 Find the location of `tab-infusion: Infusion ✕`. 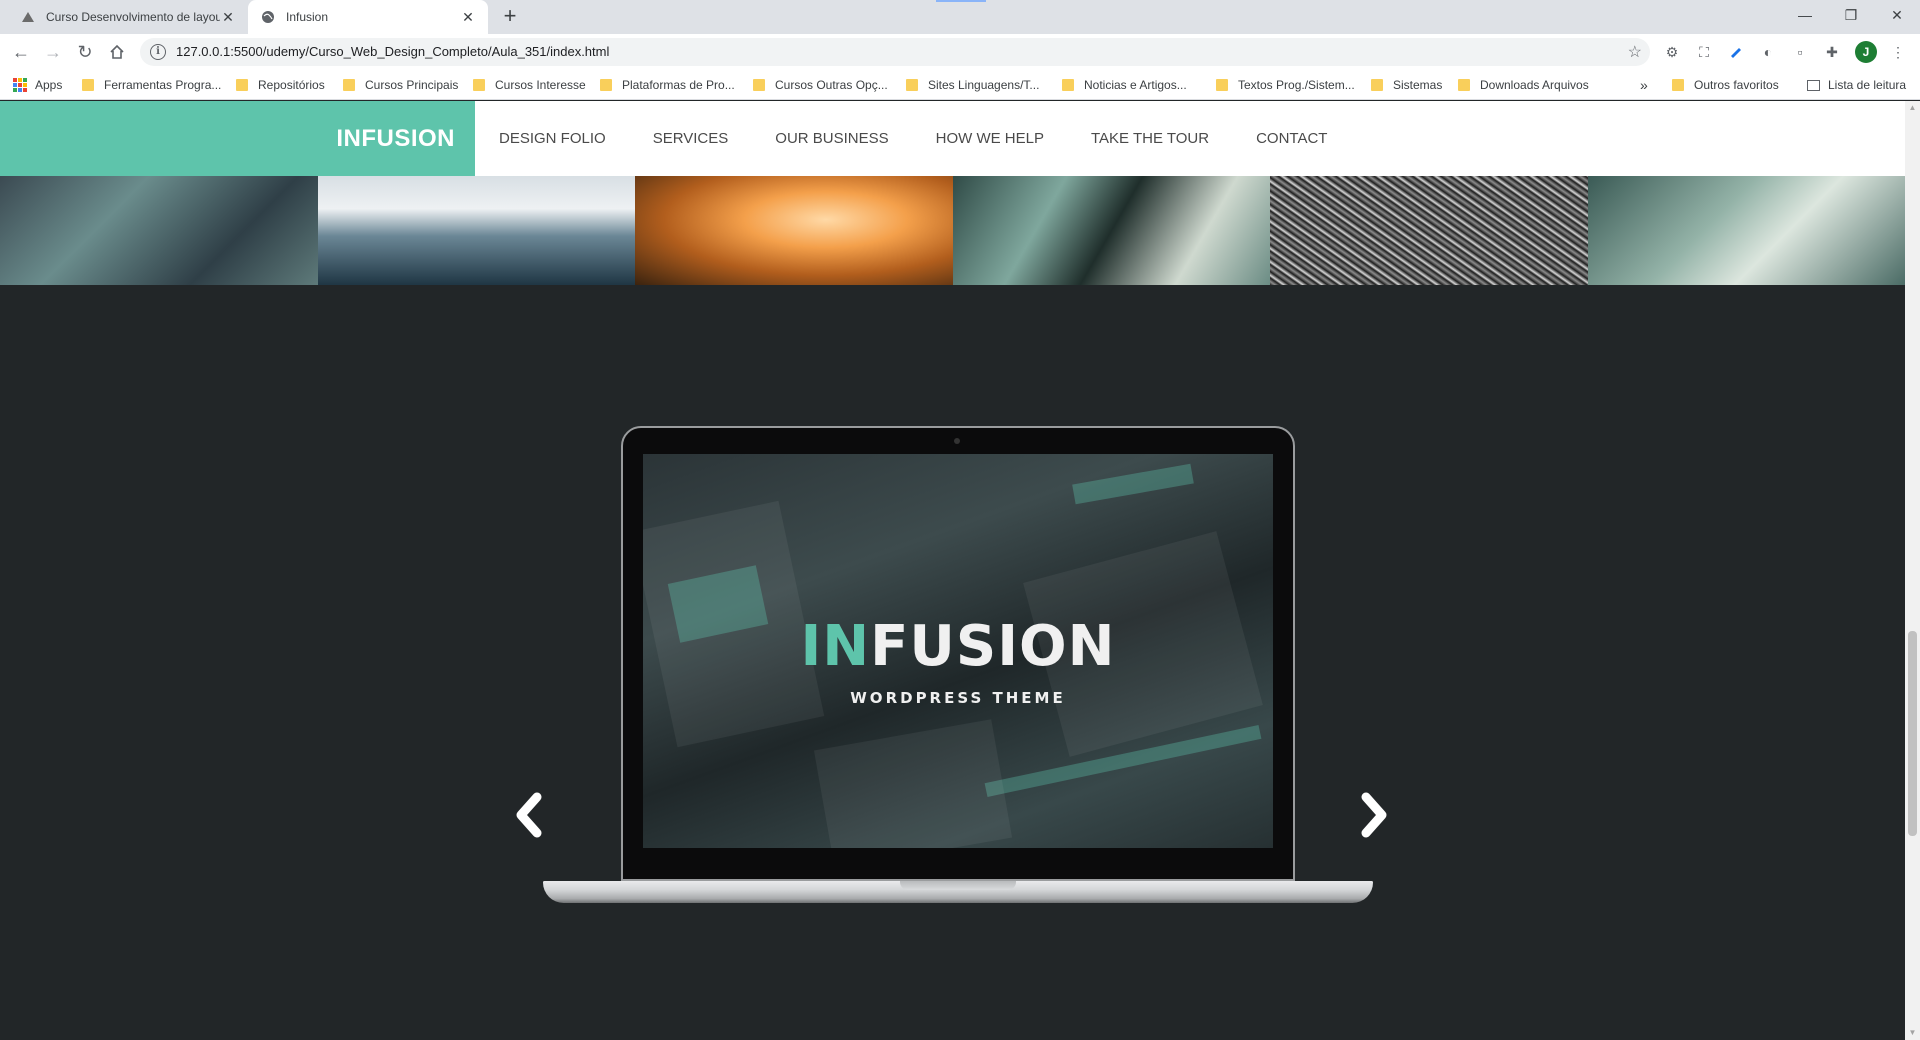

tab-infusion: Infusion ✕ is located at coordinates (368, 17).